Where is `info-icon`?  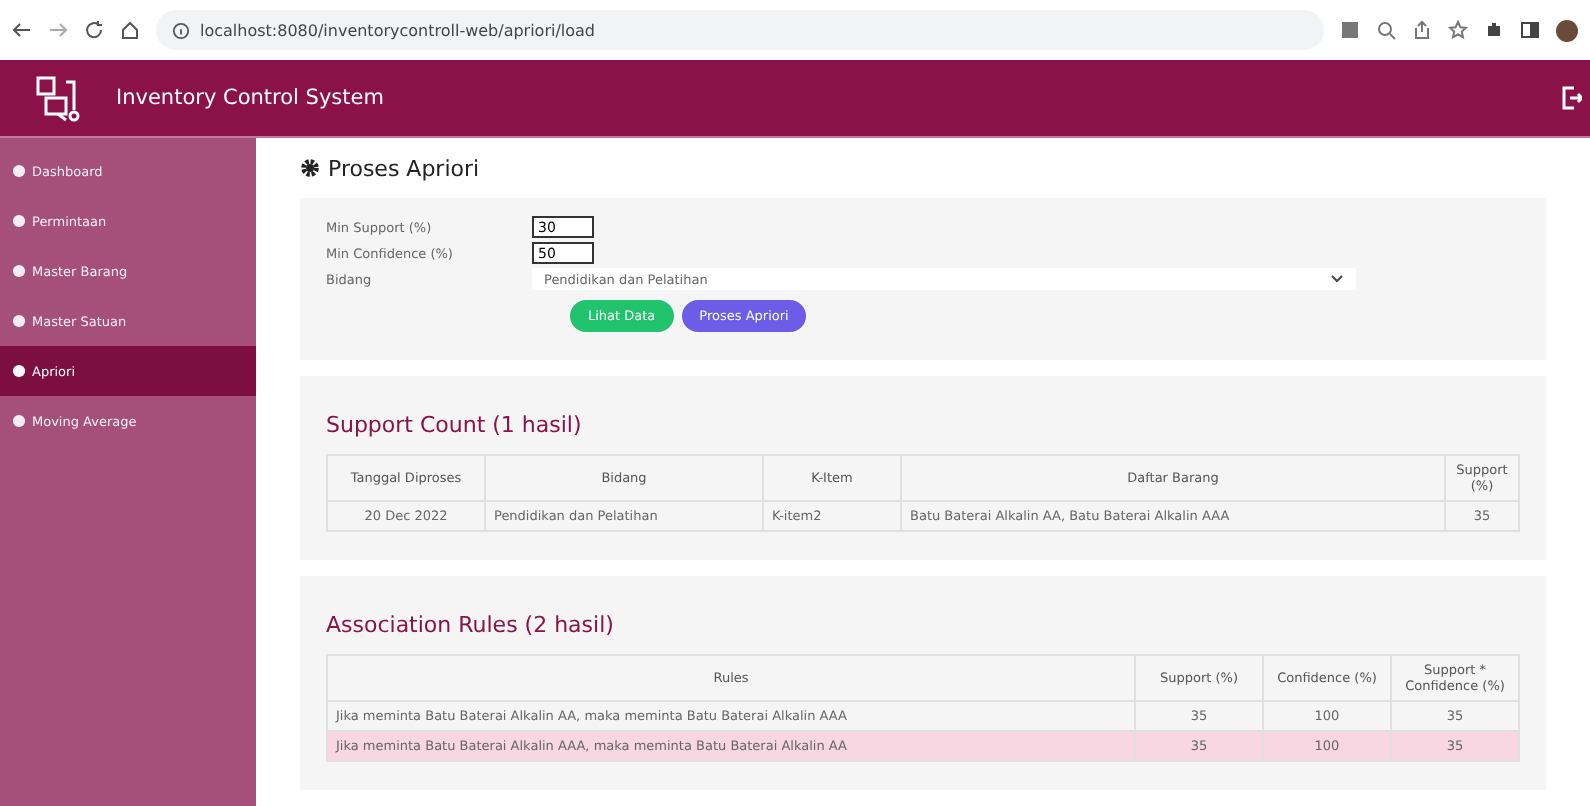
info-icon is located at coordinates (181, 30).